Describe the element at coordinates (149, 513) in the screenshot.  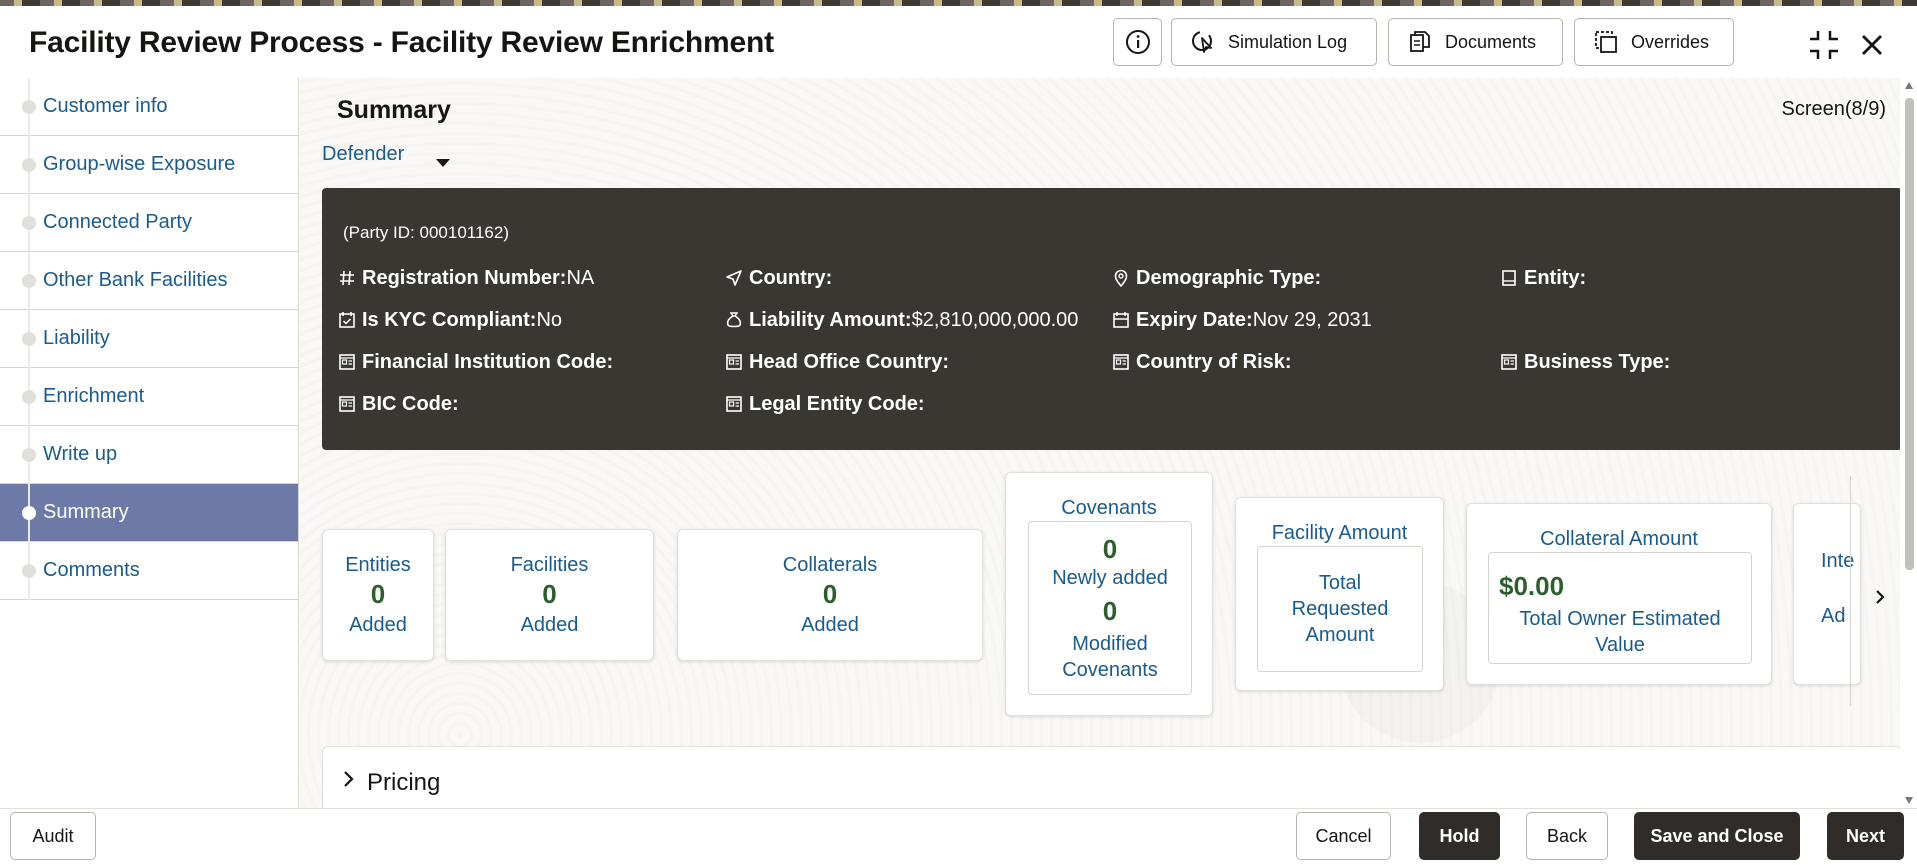
I see `sidebar-item-summary: Summary` at that location.